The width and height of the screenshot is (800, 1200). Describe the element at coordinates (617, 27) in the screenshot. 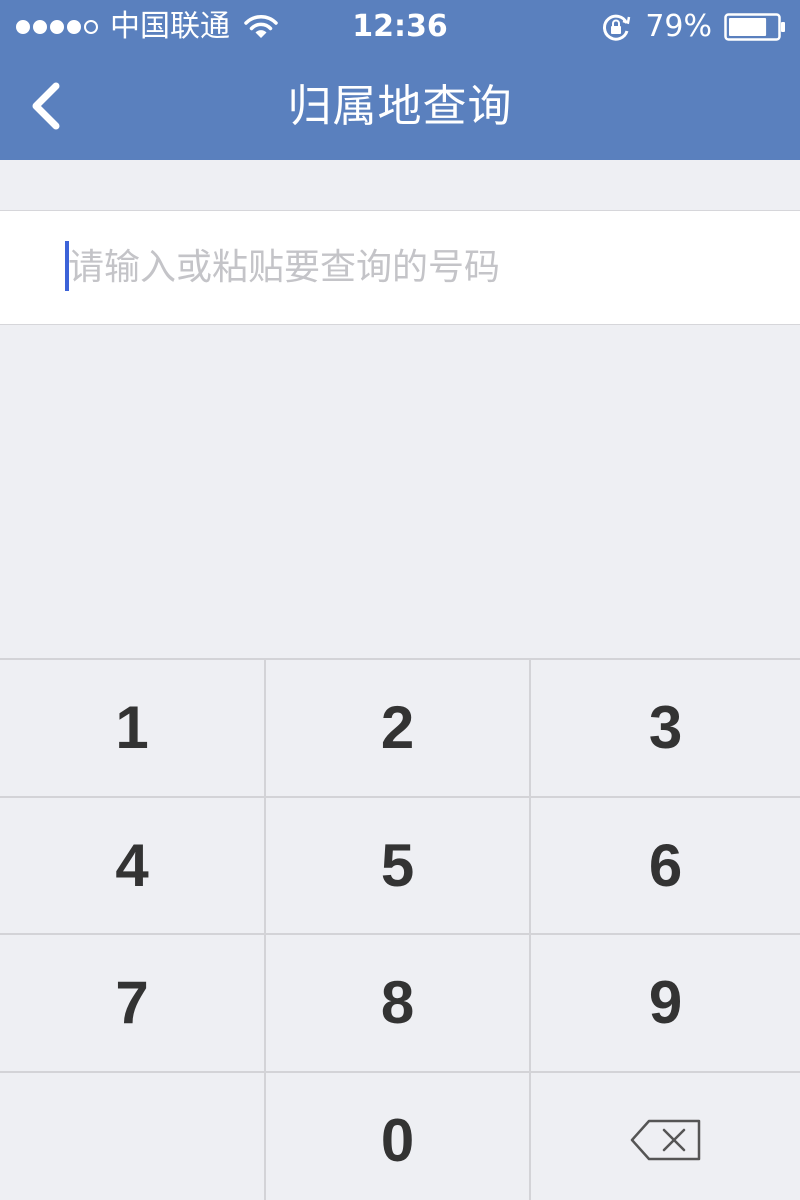

I see `rotation-lock-icon` at that location.